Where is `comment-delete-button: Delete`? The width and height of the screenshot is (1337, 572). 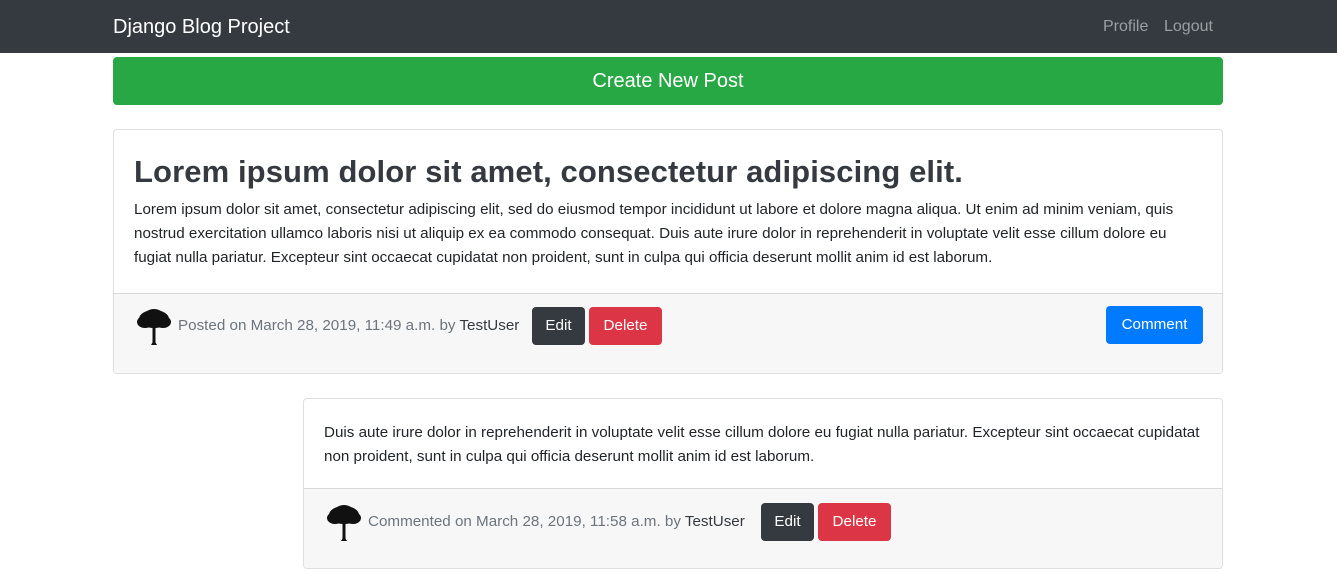 comment-delete-button: Delete is located at coordinates (854, 522).